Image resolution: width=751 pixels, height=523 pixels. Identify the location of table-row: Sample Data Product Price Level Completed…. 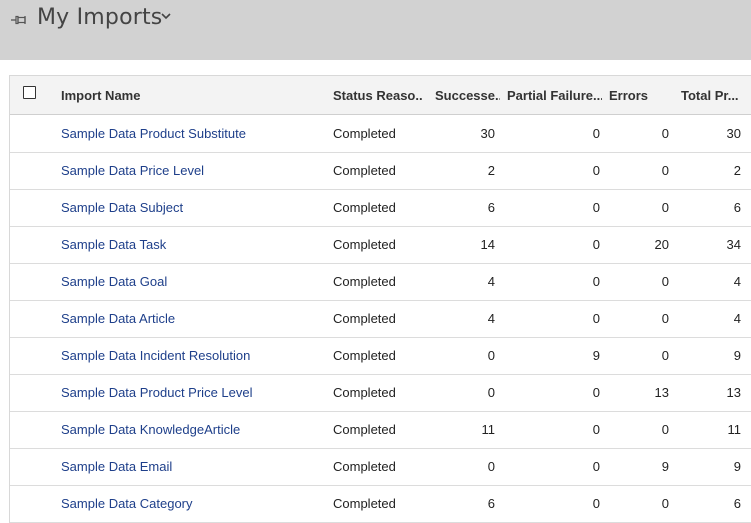
(380, 393).